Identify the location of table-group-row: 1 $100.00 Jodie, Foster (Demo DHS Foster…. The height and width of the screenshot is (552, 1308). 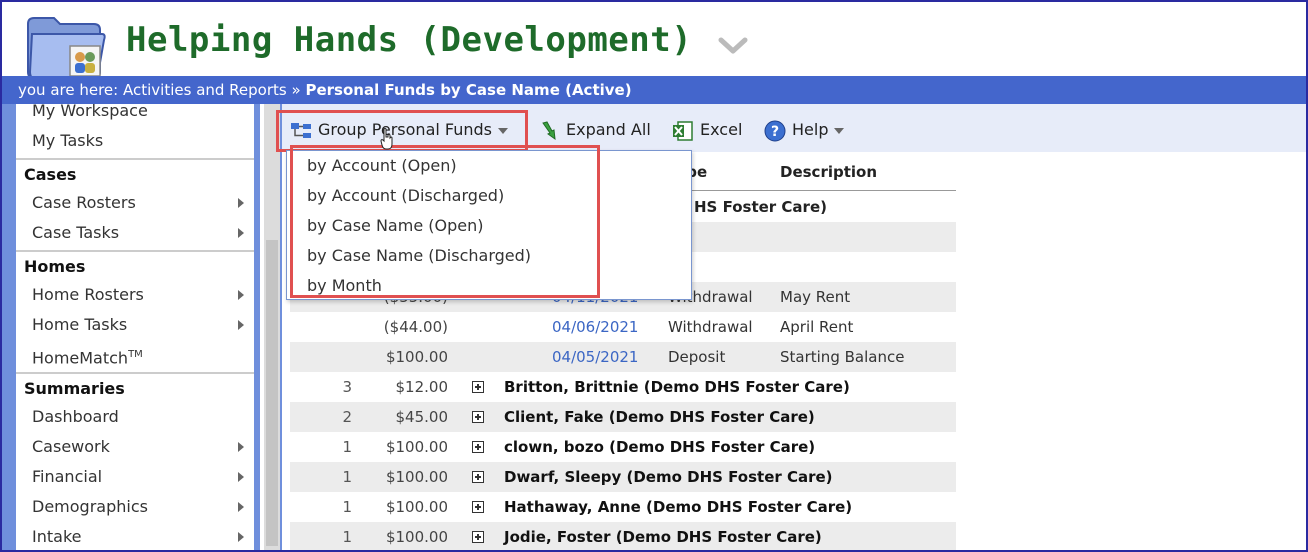
(623, 536).